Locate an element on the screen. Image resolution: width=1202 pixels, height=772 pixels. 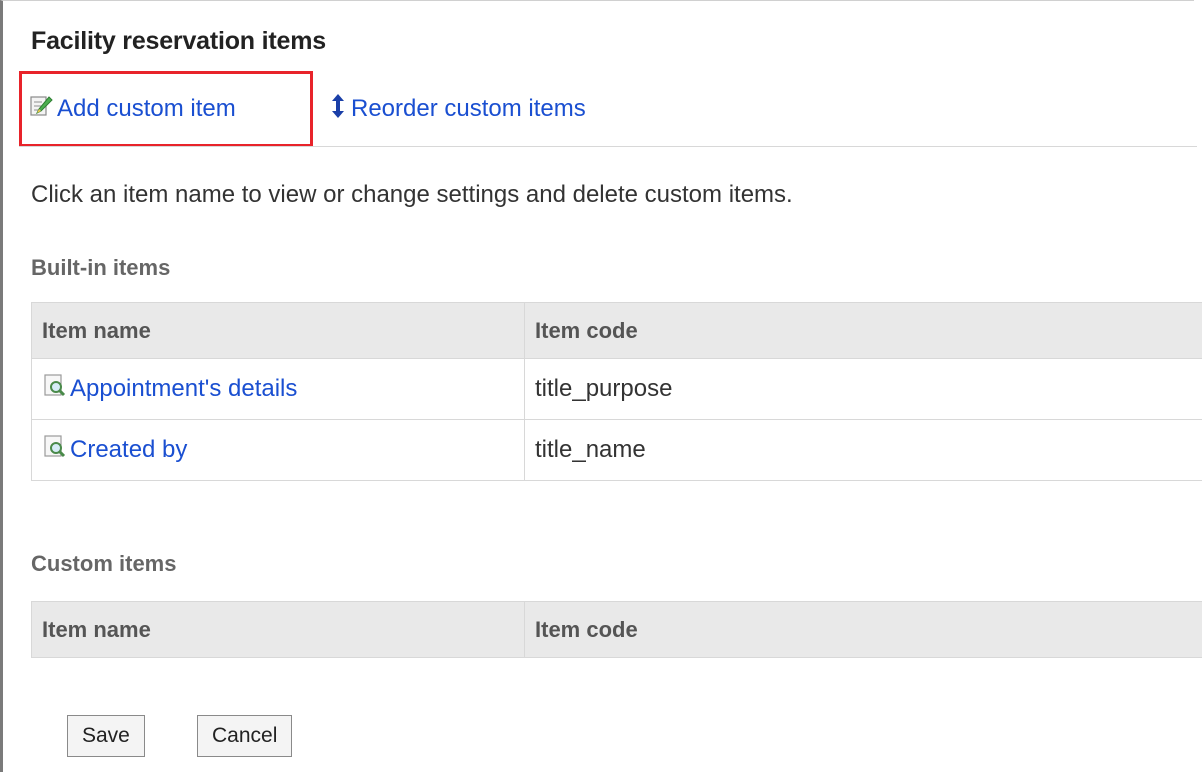
item-name-cell: Appointment's details is located at coordinates (278, 389).